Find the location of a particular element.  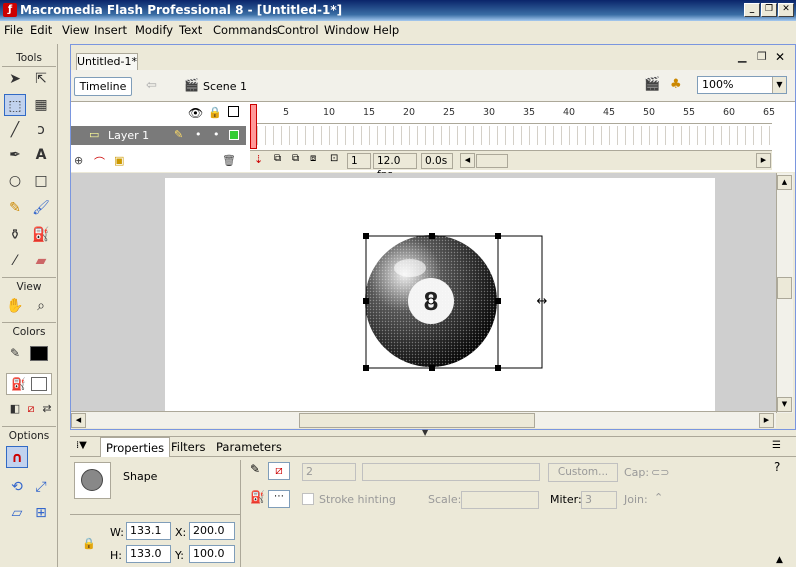

show-hide-eye-icon: 👁 is located at coordinates (195, 113).